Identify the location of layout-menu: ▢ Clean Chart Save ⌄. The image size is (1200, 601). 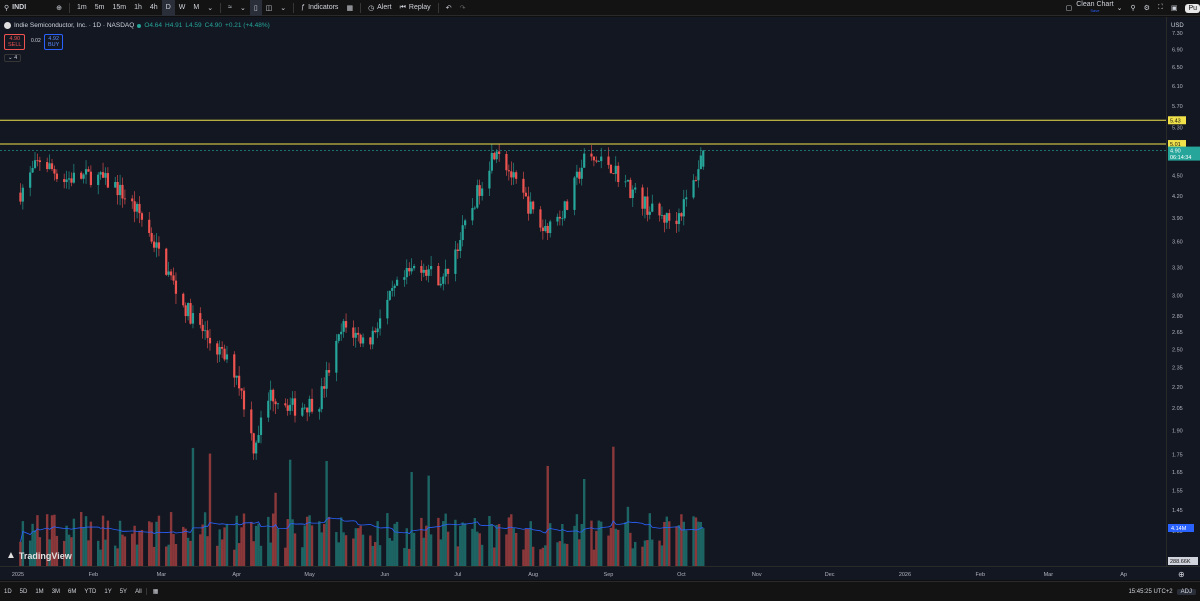
(1094, 8).